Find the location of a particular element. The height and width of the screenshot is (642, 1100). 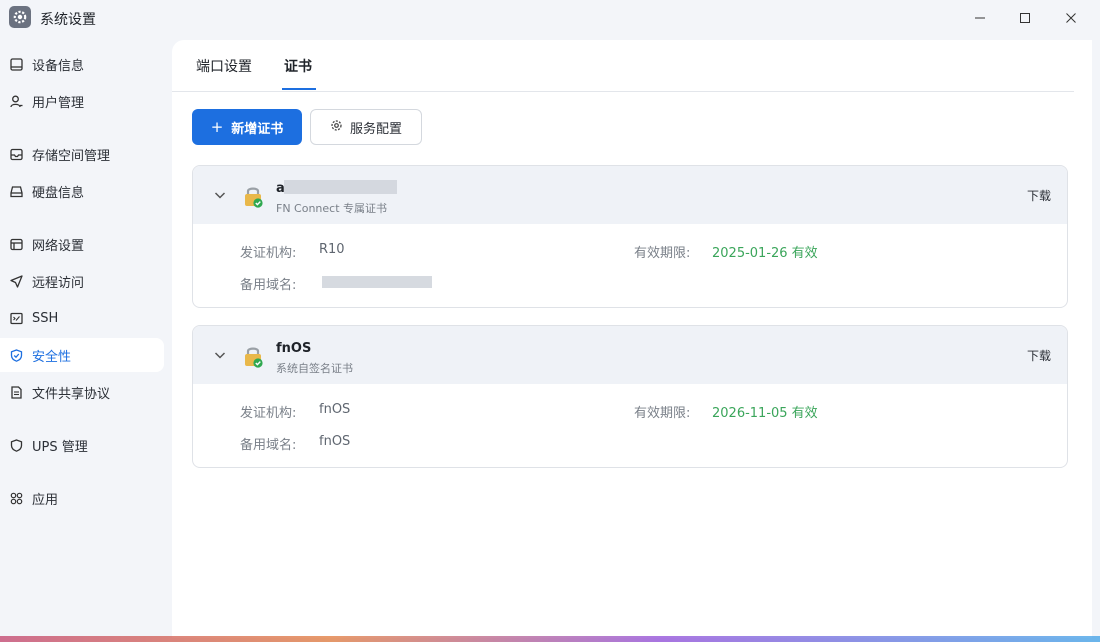

issuer-value: R10 is located at coordinates (332, 249).